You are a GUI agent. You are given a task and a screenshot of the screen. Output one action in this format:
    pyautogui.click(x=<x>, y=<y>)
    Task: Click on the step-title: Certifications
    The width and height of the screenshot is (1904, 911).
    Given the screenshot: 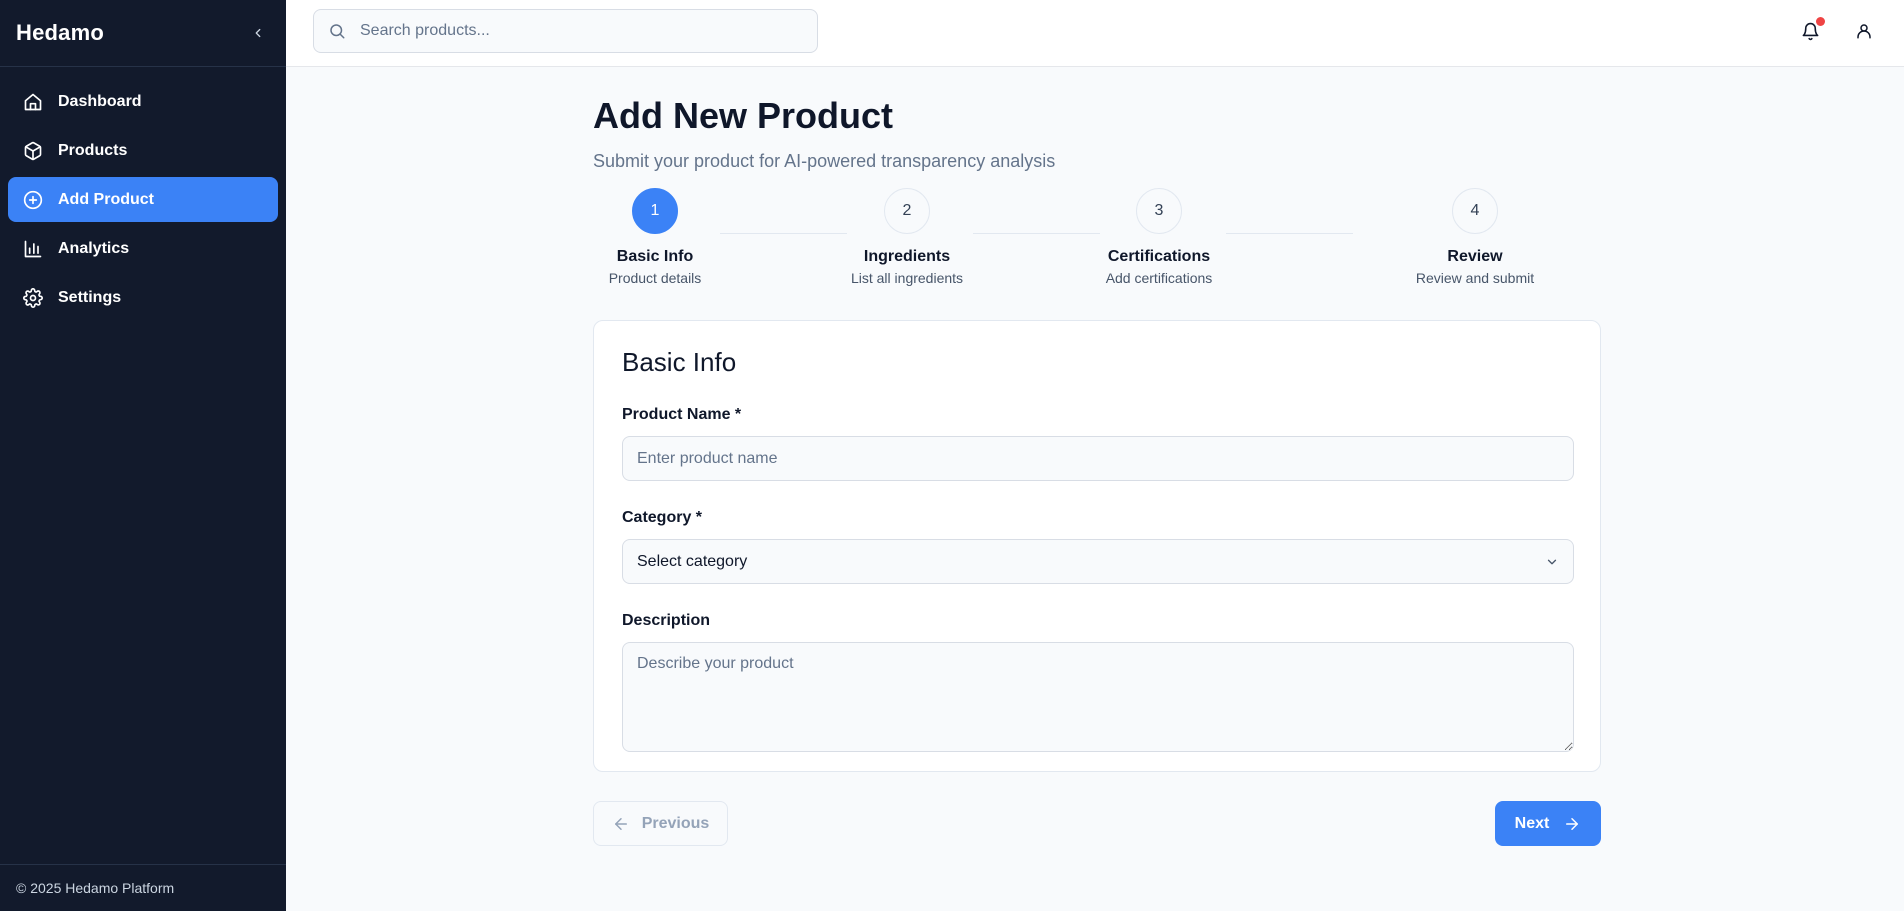 What is the action you would take?
    pyautogui.click(x=1159, y=256)
    